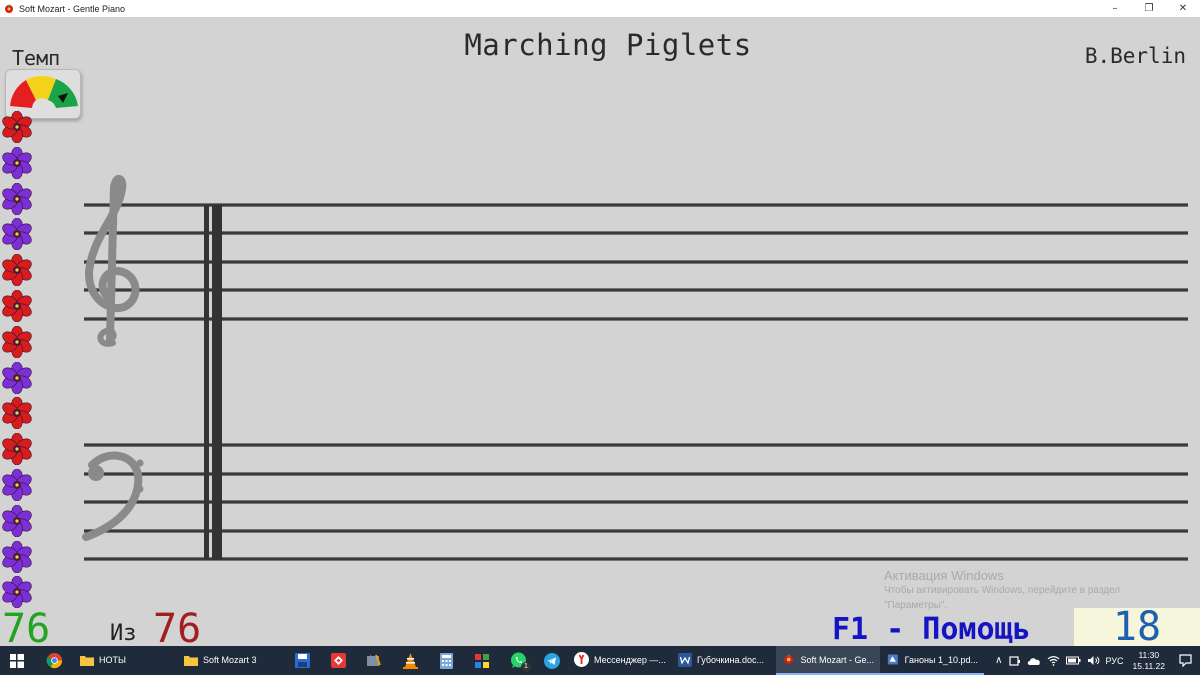 The width and height of the screenshot is (1200, 675). Describe the element at coordinates (1183, 8) in the screenshot. I see `close-button: ✕` at that location.